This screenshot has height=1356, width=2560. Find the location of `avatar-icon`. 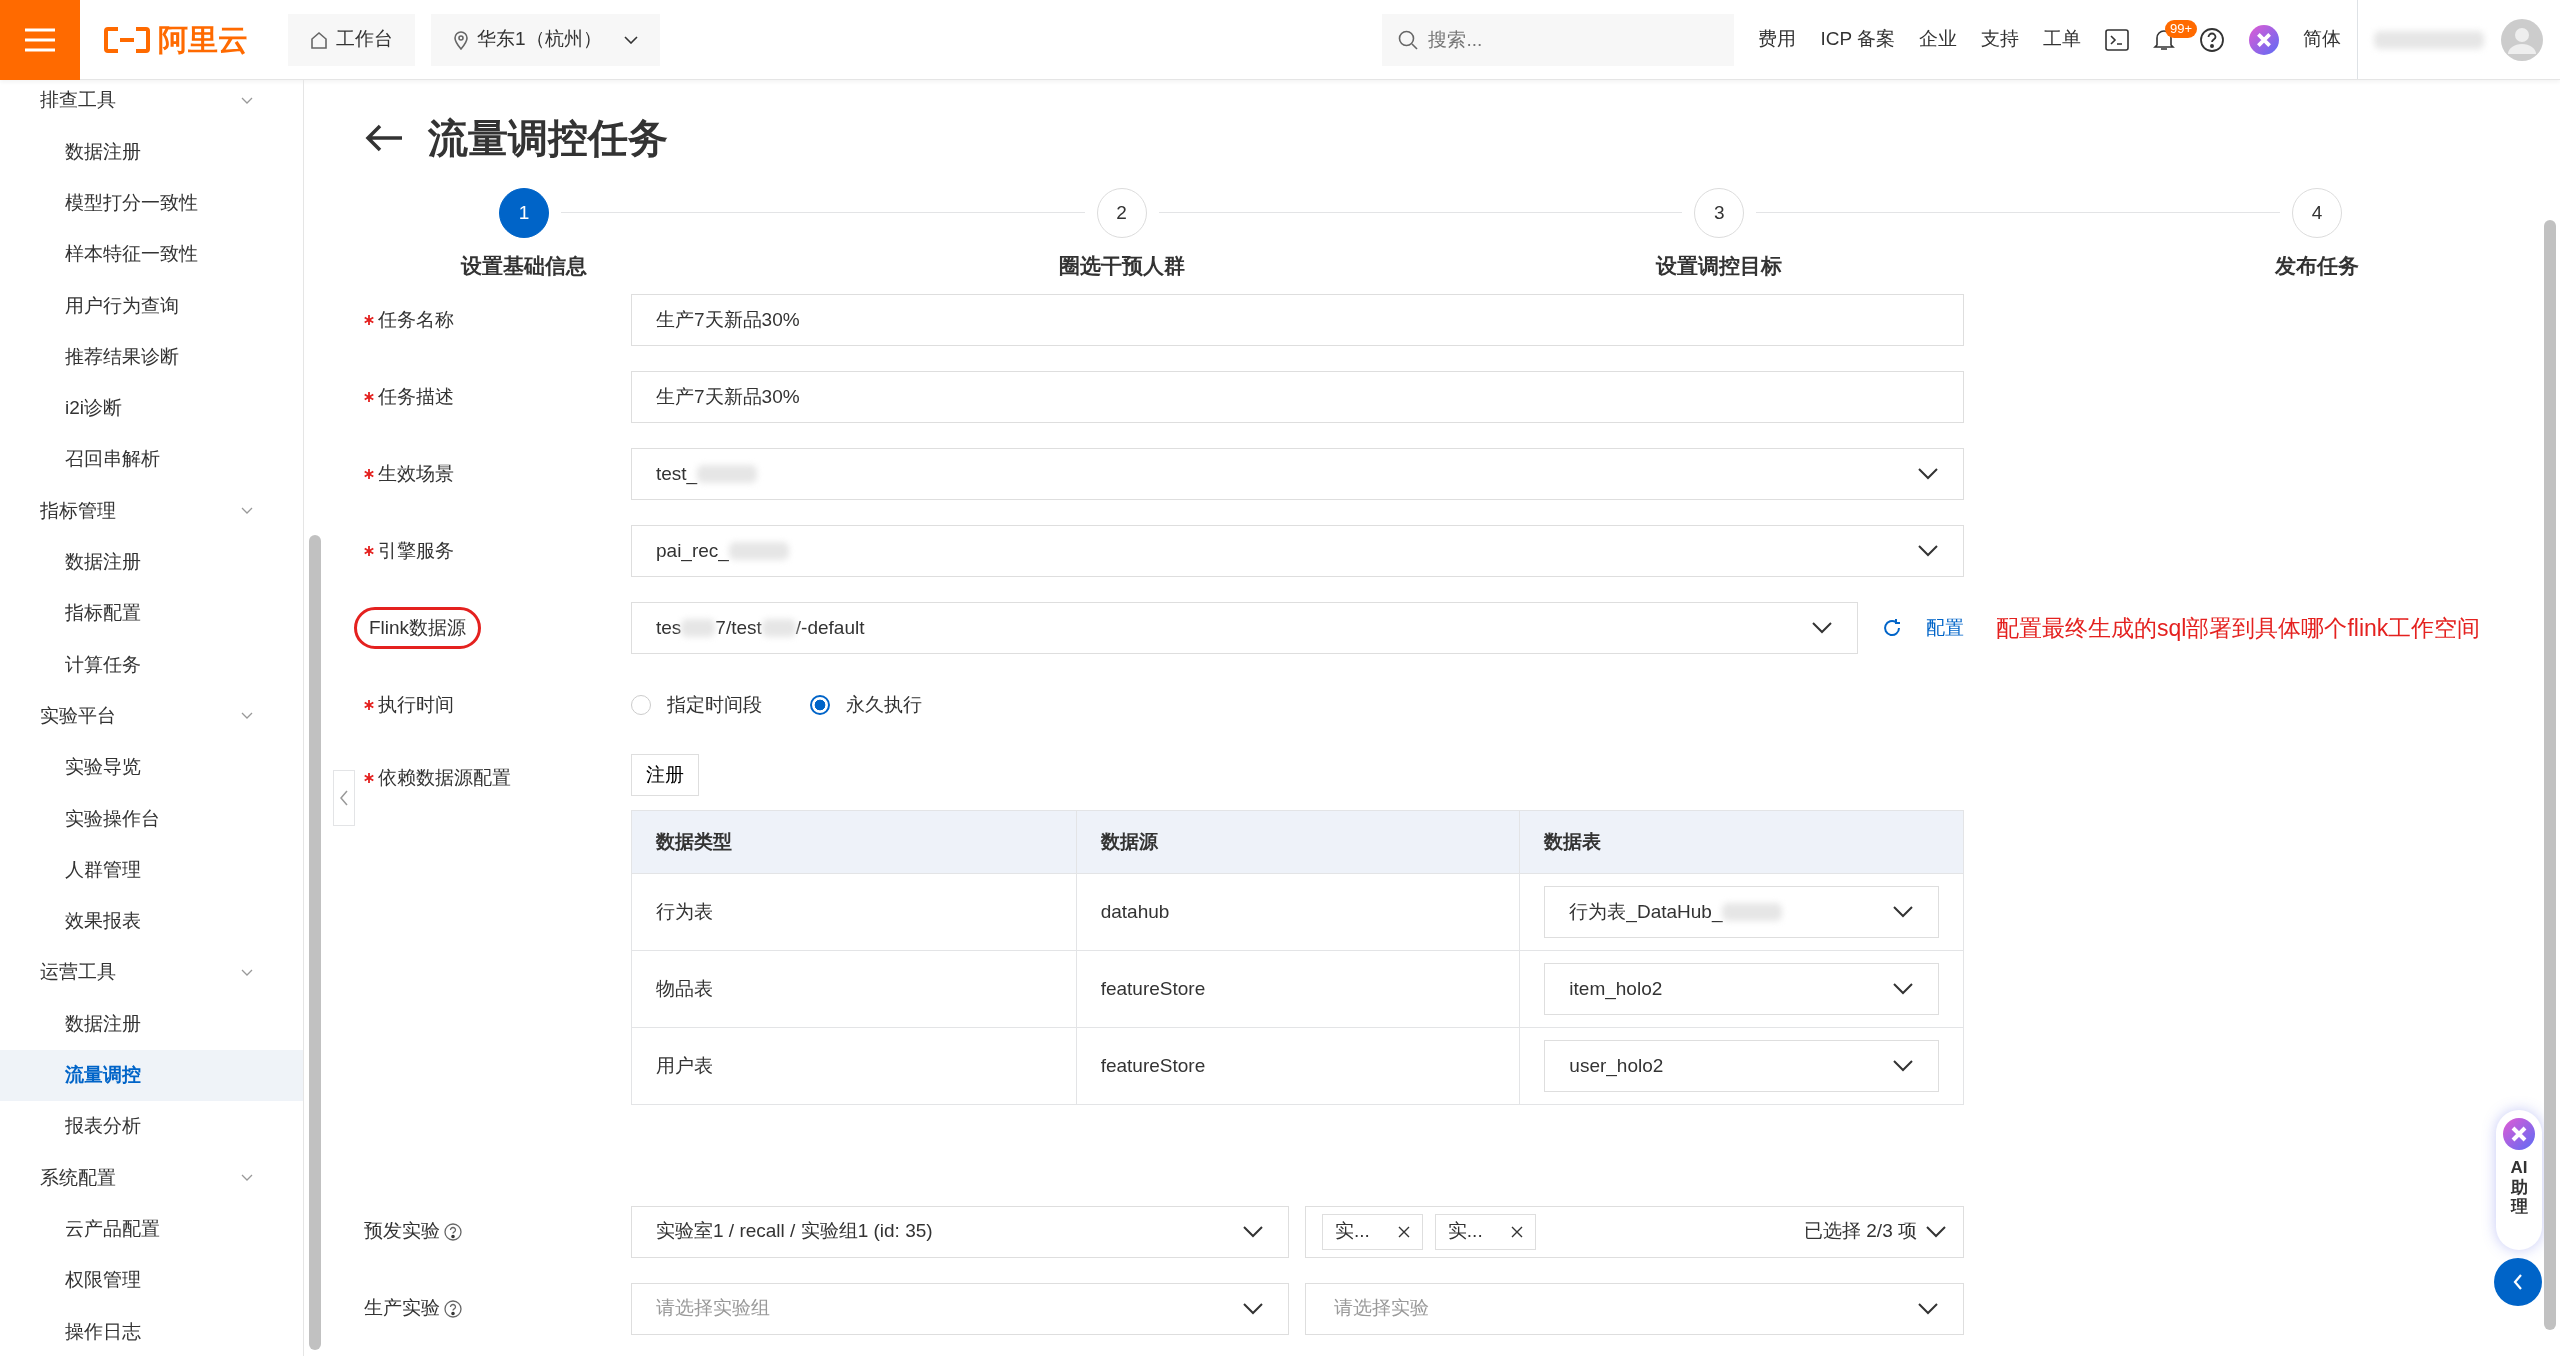

avatar-icon is located at coordinates (2522, 39).